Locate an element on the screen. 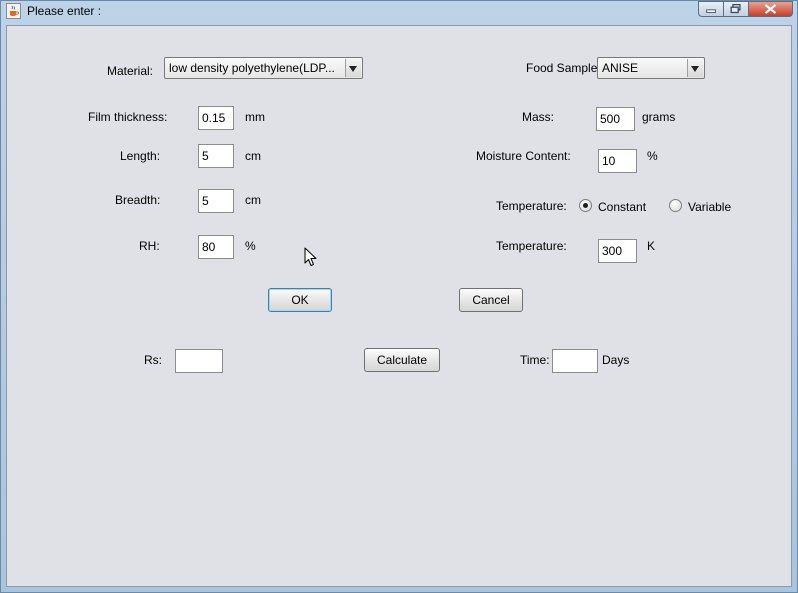 The height and width of the screenshot is (593, 798). food-sample-dropdown: ANISE is located at coordinates (651, 68).